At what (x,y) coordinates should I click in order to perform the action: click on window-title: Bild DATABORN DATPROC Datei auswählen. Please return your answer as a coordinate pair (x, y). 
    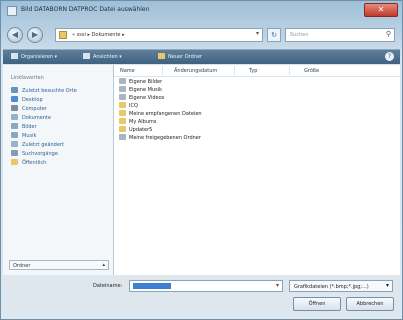
    Looking at the image, I should click on (85, 9).